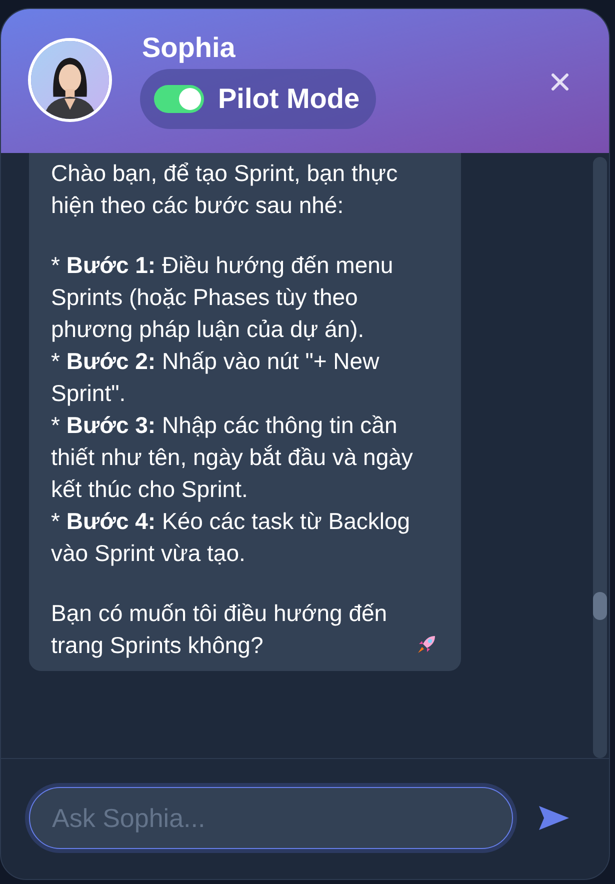  I want to click on toggle-switch, so click(179, 99).